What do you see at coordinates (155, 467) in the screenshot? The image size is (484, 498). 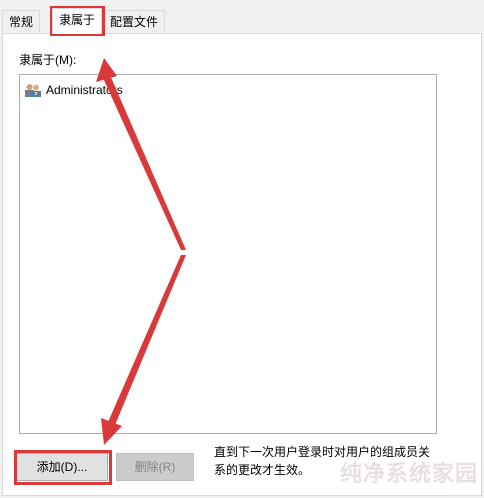 I see `remove-button: 删除(R)` at bounding box center [155, 467].